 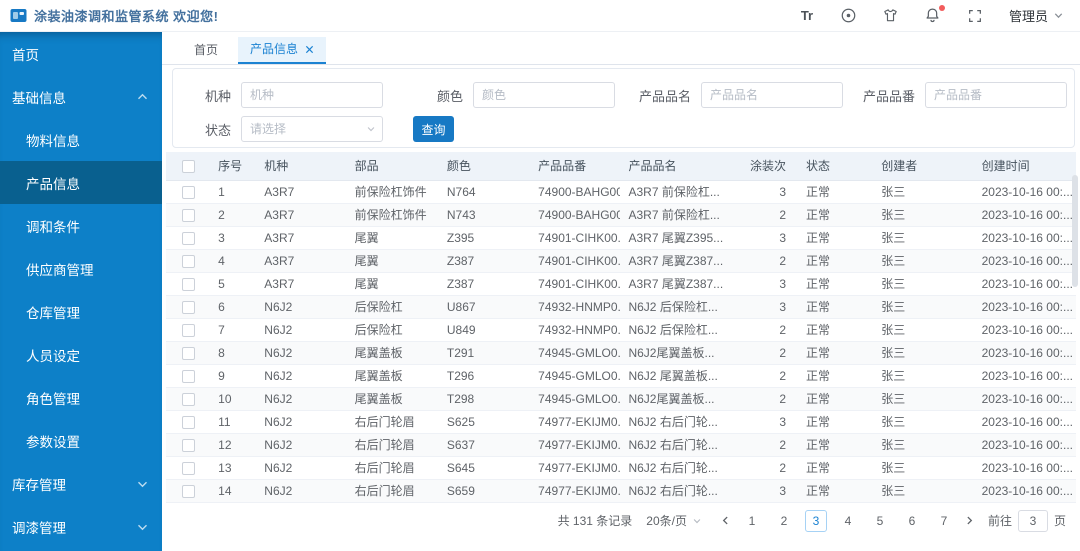 I want to click on close-tab-icon, so click(x=309, y=49).